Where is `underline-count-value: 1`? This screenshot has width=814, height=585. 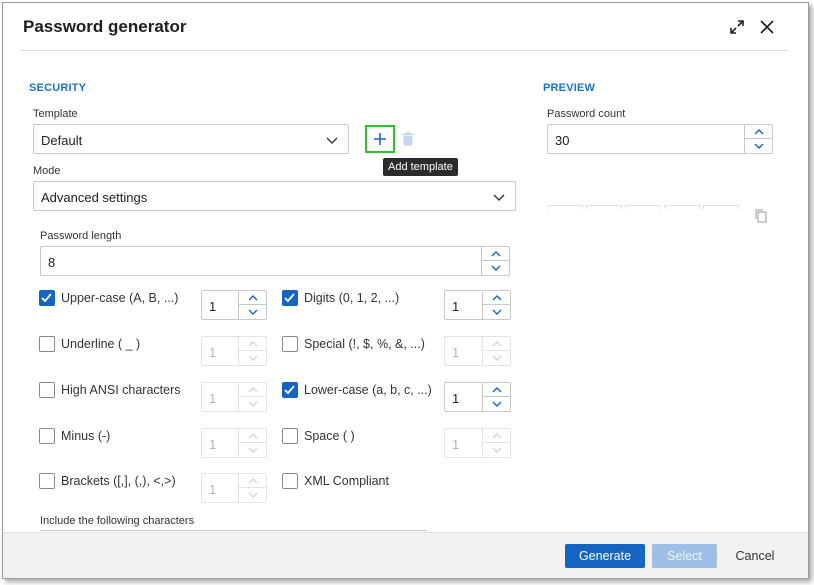
underline-count-value: 1 is located at coordinates (213, 352).